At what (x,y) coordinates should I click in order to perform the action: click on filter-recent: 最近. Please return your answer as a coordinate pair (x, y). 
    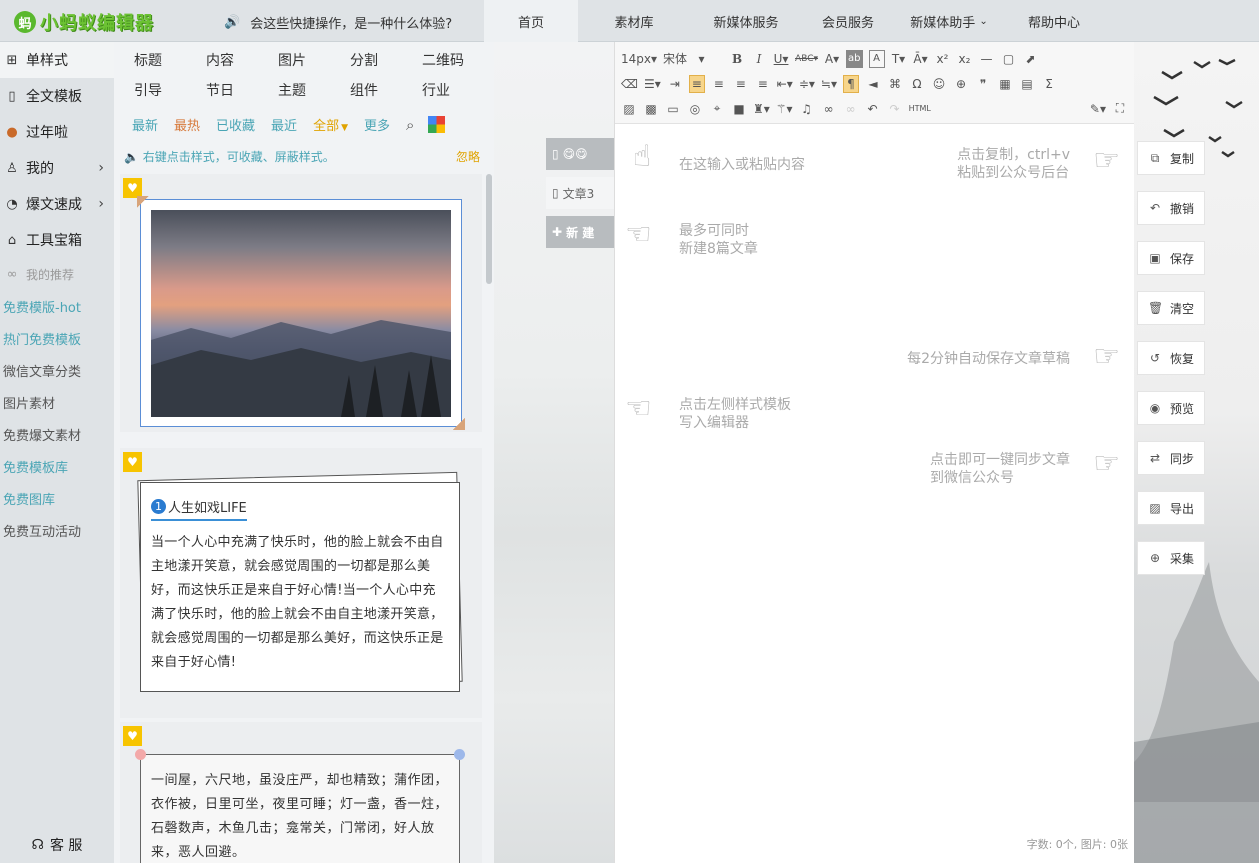
    Looking at the image, I should click on (284, 124).